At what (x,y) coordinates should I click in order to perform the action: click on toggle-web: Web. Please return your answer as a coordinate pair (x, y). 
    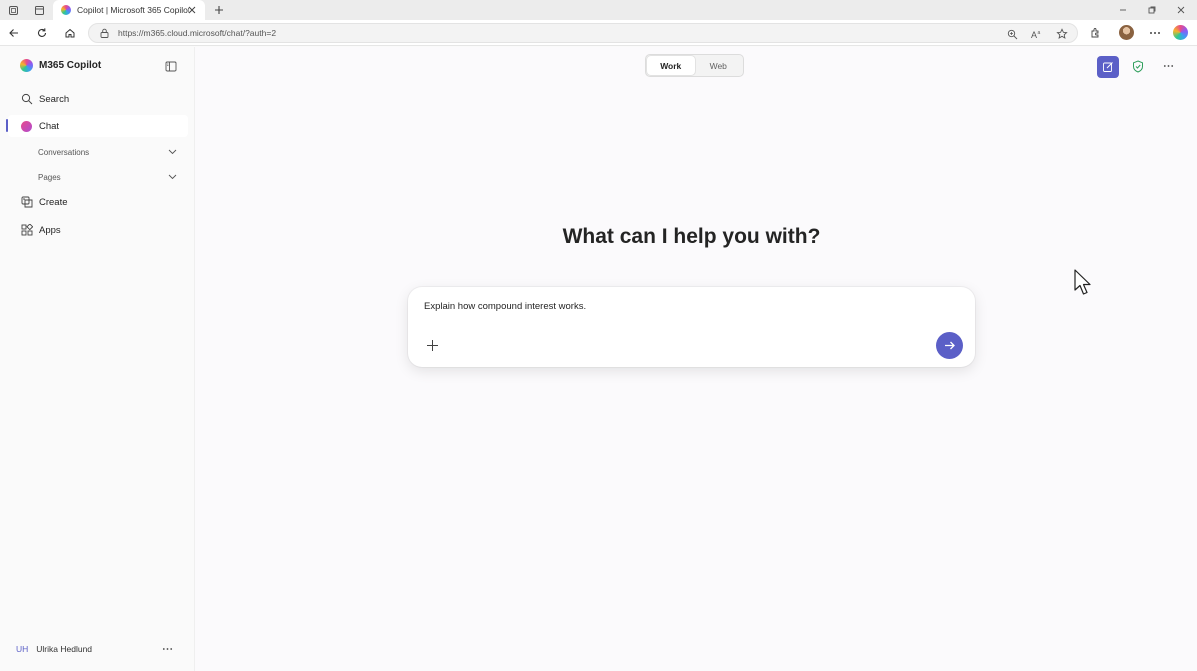
    Looking at the image, I should click on (719, 65).